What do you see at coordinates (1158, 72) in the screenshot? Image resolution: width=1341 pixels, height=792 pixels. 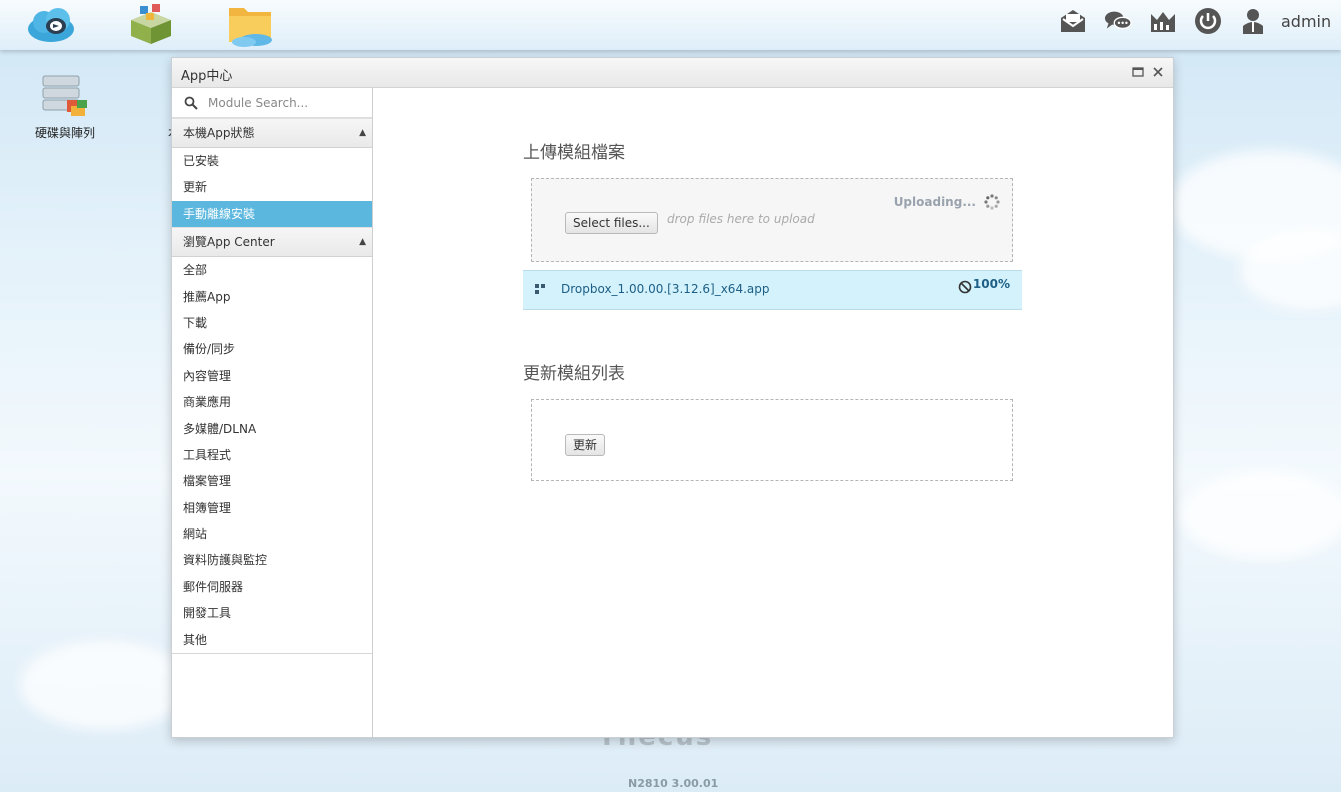 I see `close-icon` at bounding box center [1158, 72].